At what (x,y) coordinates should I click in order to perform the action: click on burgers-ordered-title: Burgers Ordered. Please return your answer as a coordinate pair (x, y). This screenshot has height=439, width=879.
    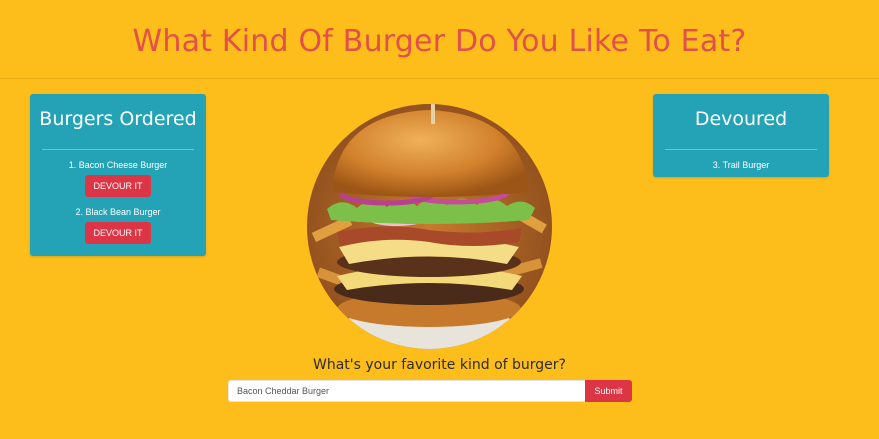
    Looking at the image, I should click on (118, 119).